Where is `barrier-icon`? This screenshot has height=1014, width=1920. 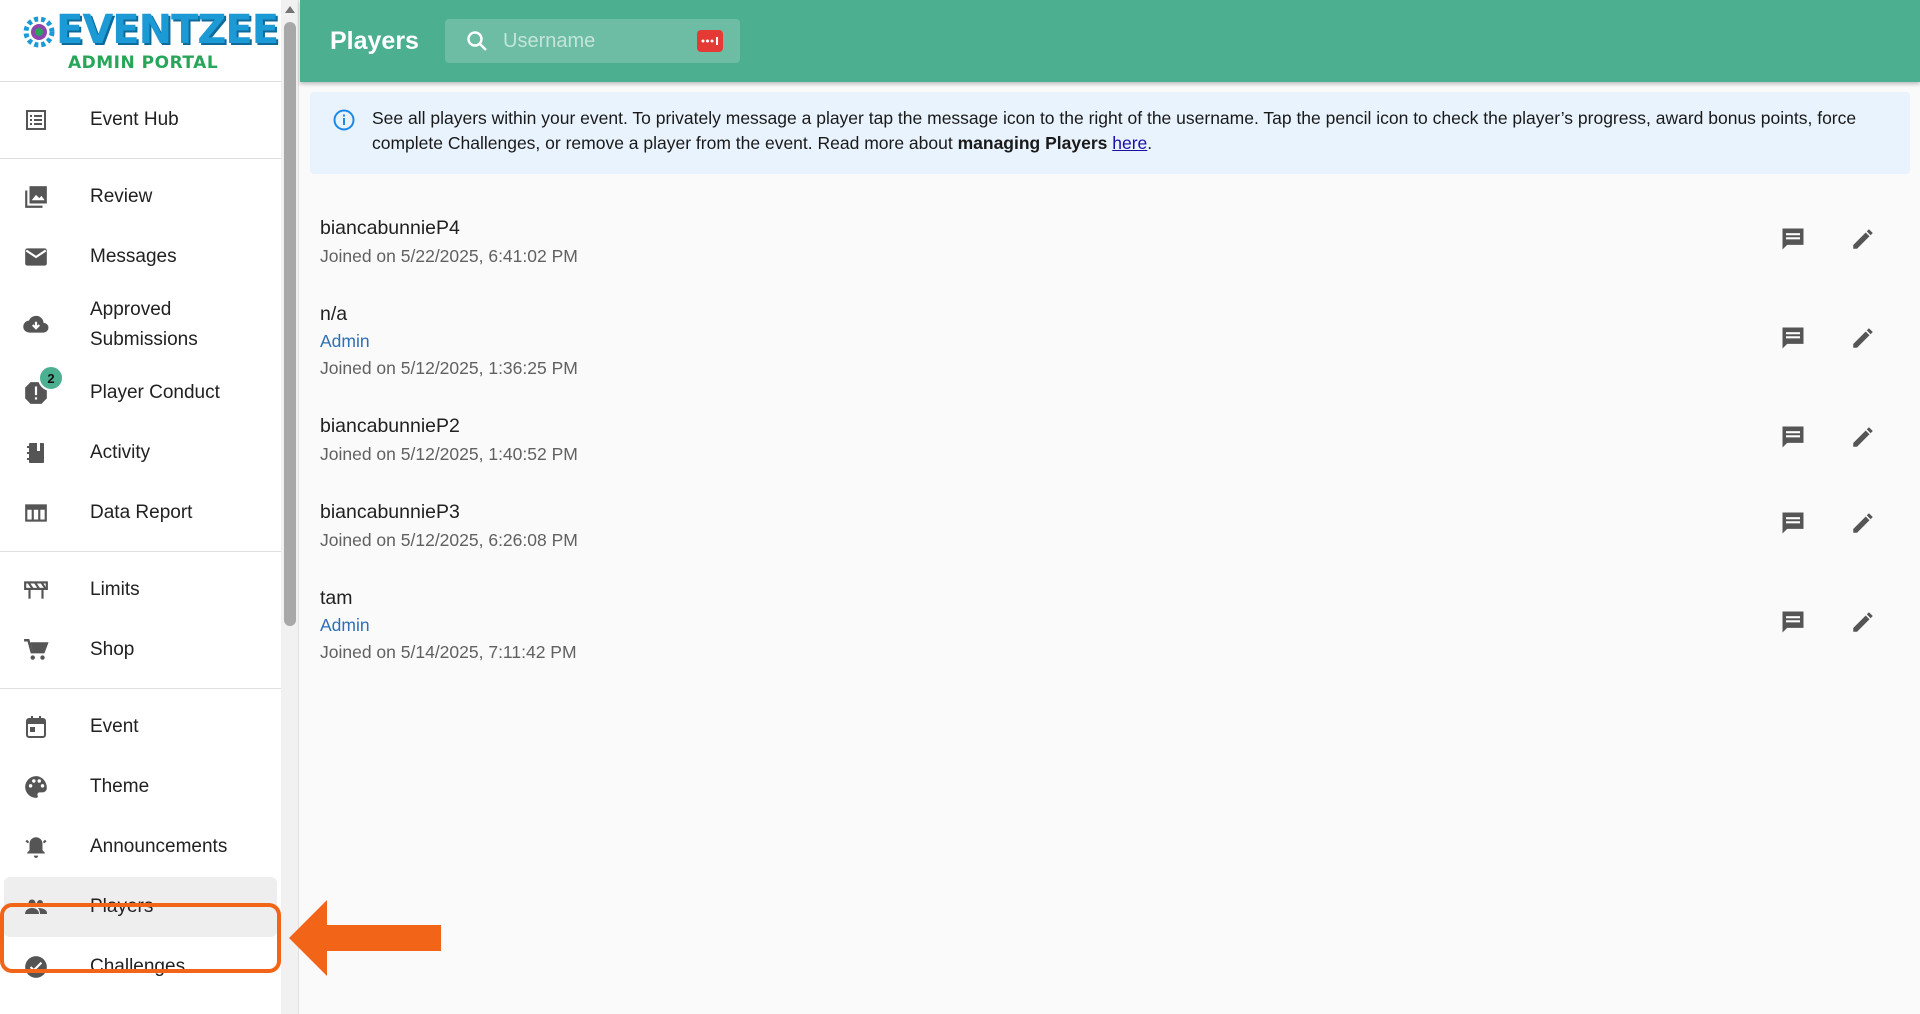
barrier-icon is located at coordinates (36, 590).